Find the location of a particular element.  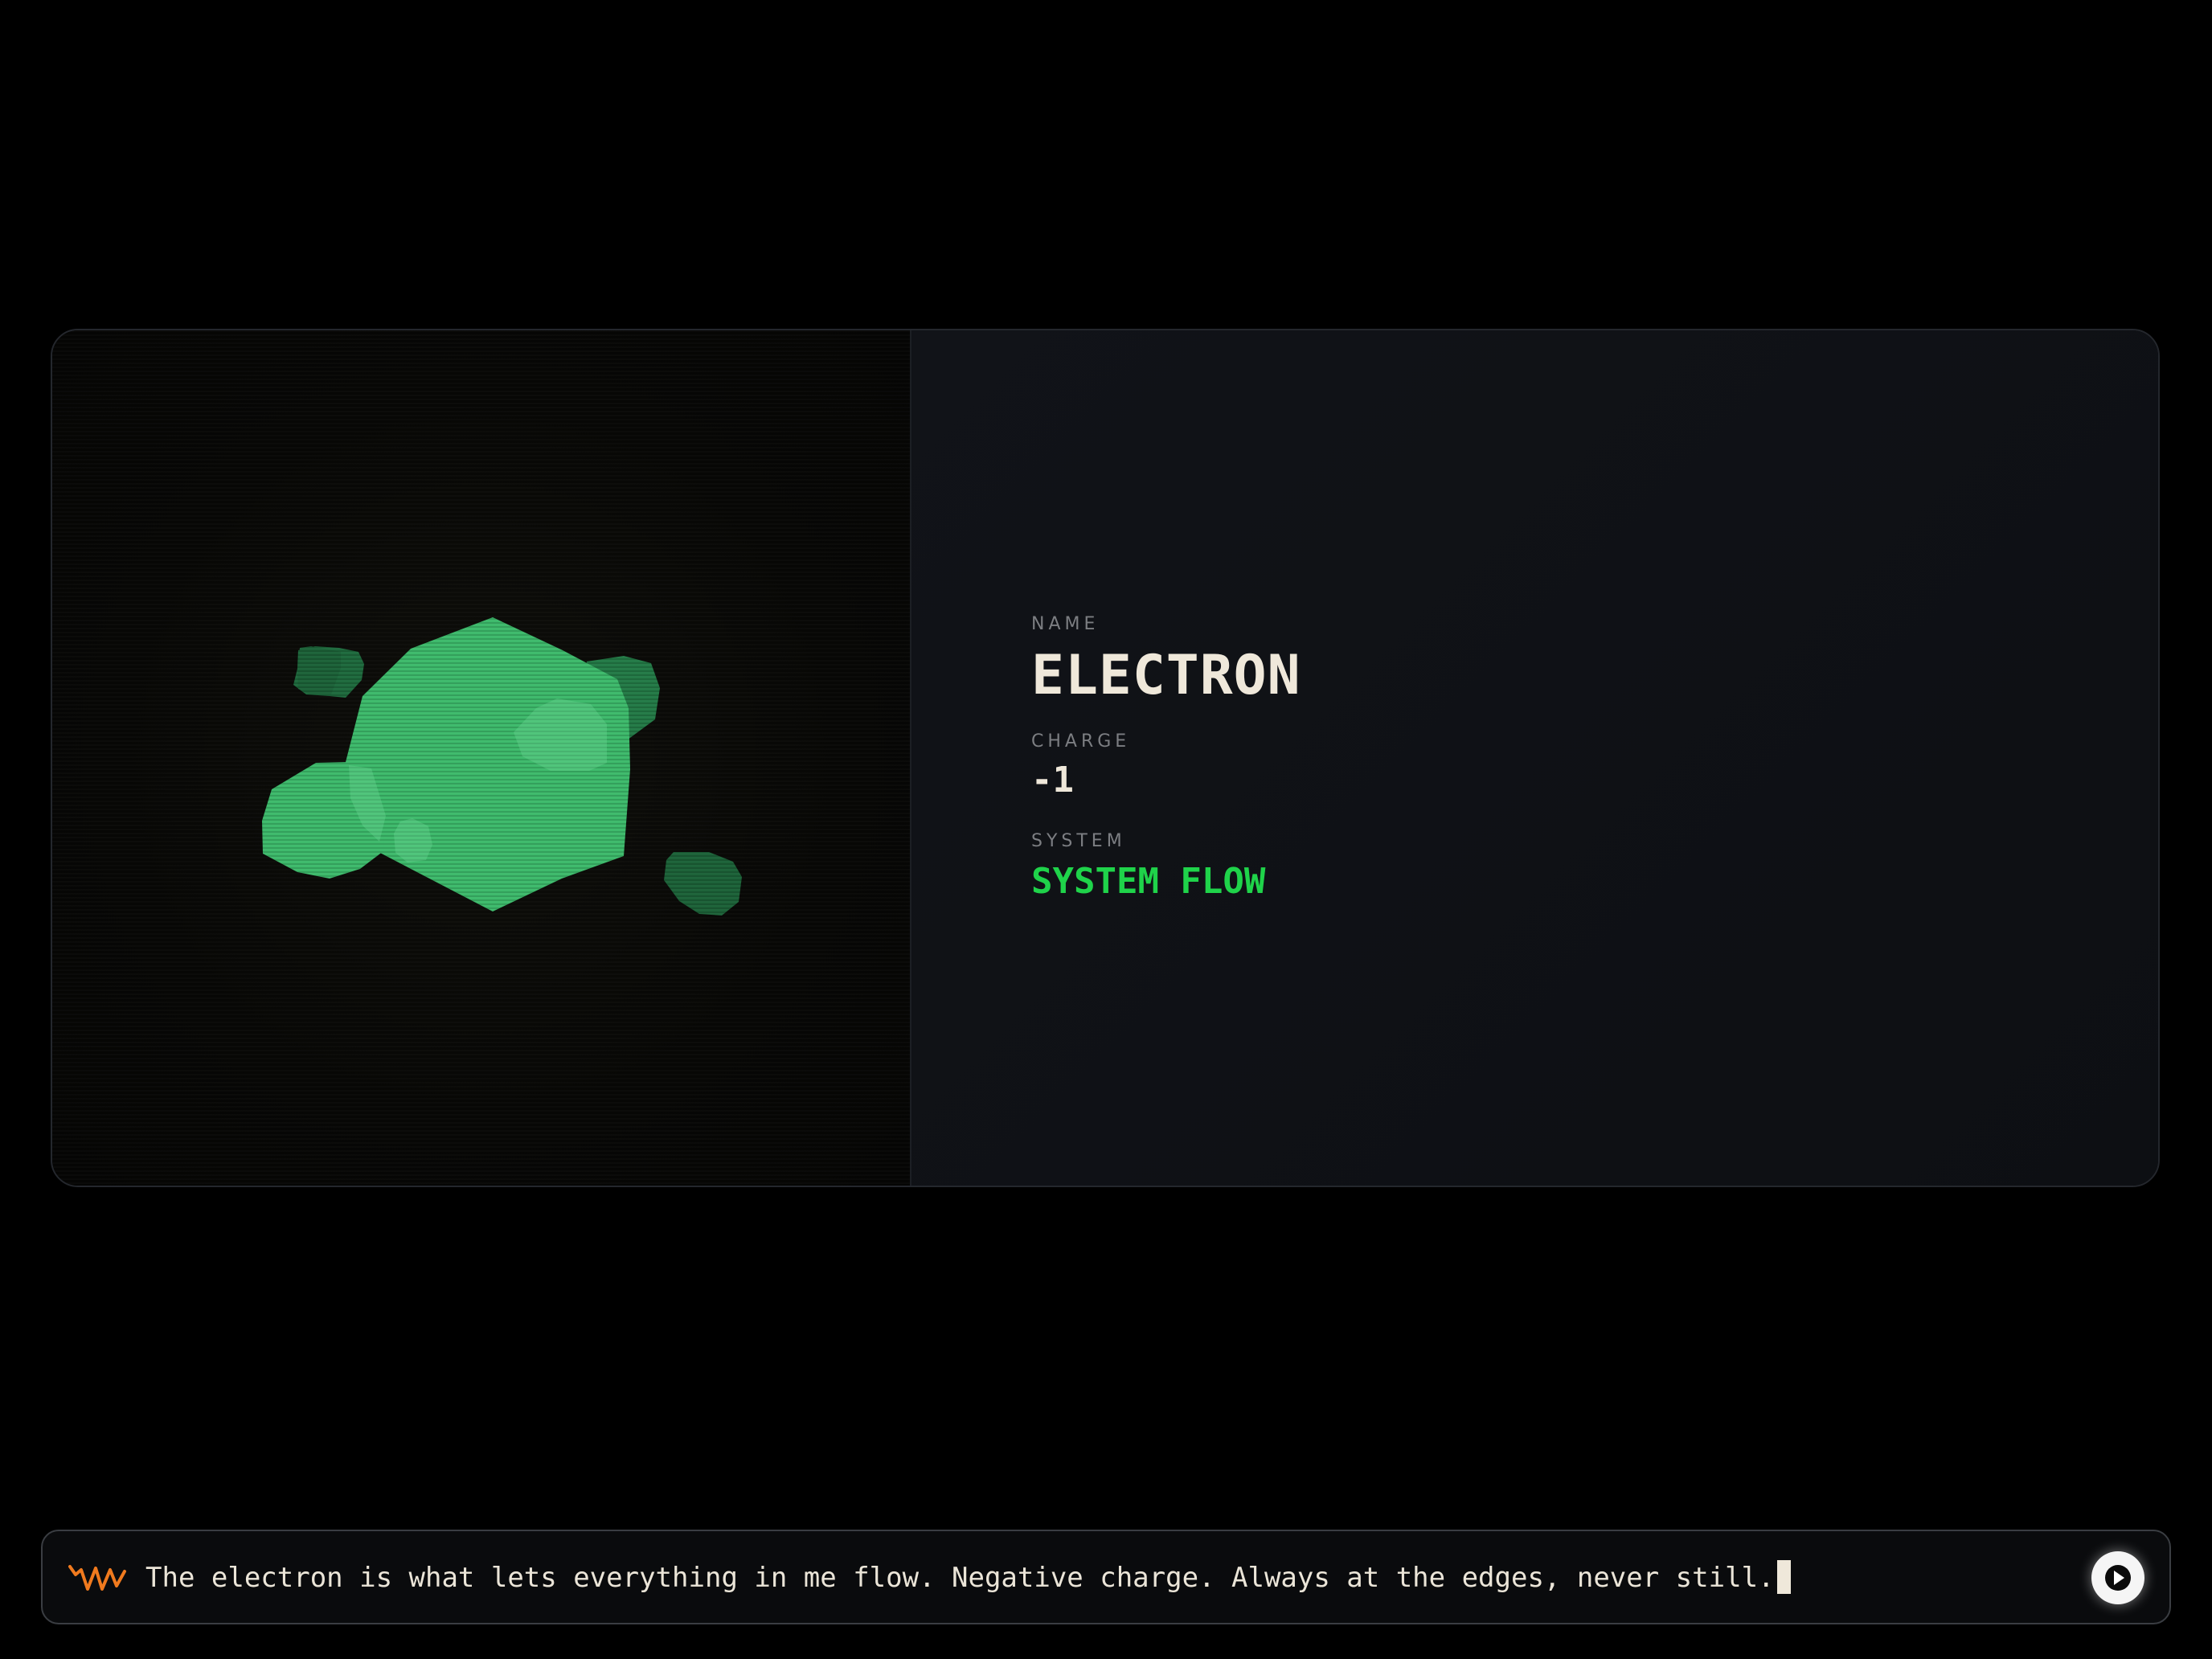

system-label: SYSTEM is located at coordinates (1078, 841).